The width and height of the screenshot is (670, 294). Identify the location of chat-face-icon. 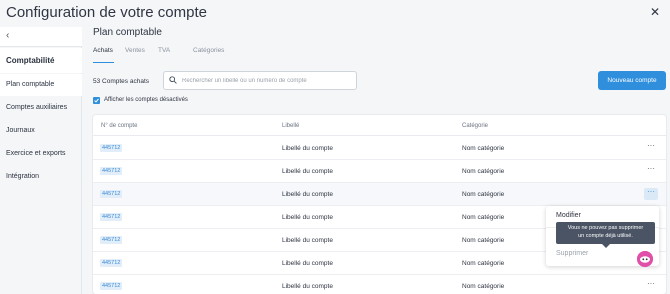
(645, 259).